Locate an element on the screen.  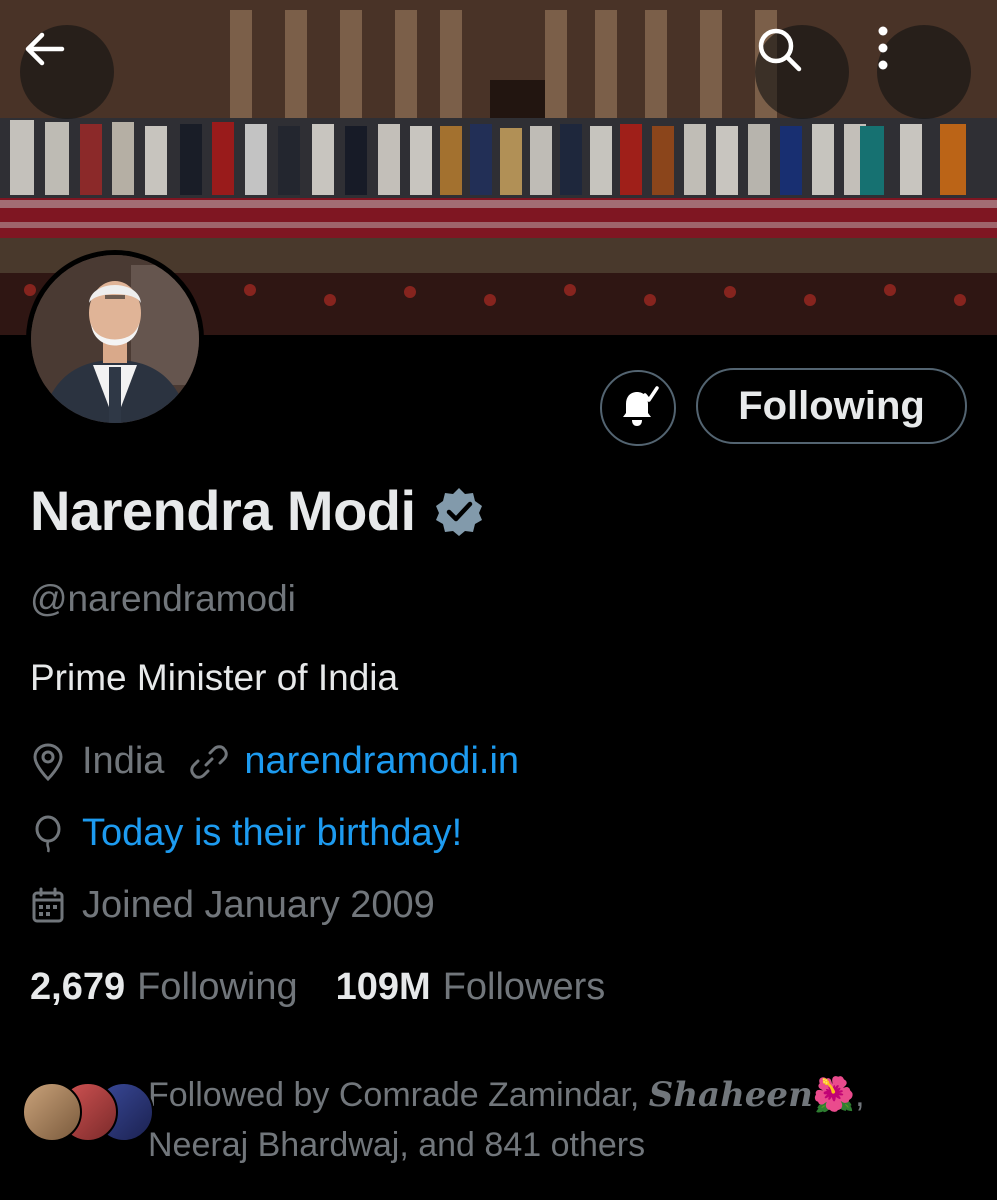
location-text: India is located at coordinates (123, 761).